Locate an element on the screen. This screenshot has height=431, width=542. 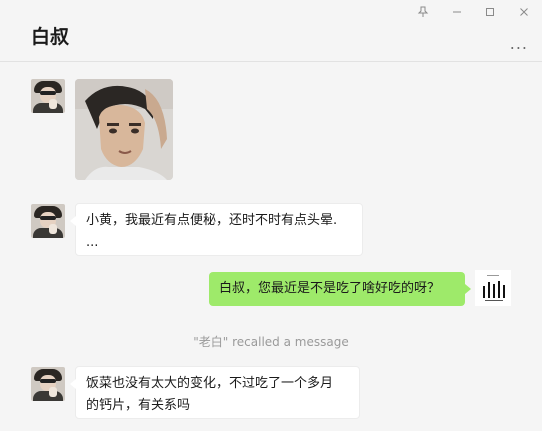
self-avatar is located at coordinates (493, 288).